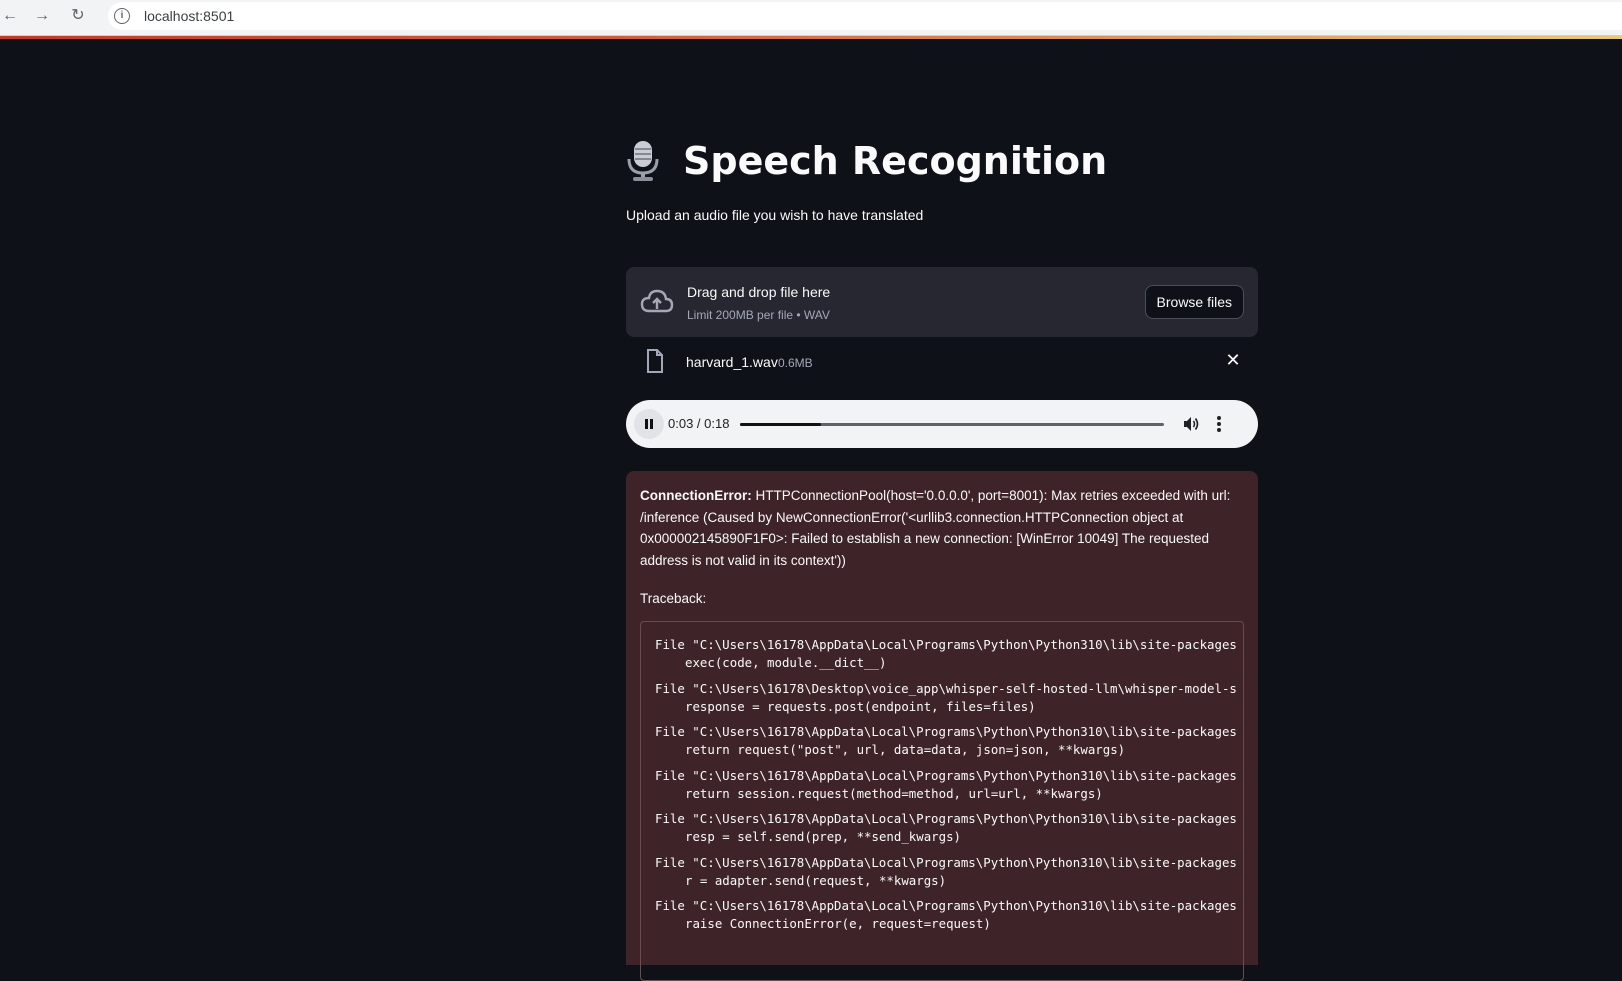  I want to click on traceback-code-line: resp = self.send(prep, **send_kwargs), so click(823, 836).